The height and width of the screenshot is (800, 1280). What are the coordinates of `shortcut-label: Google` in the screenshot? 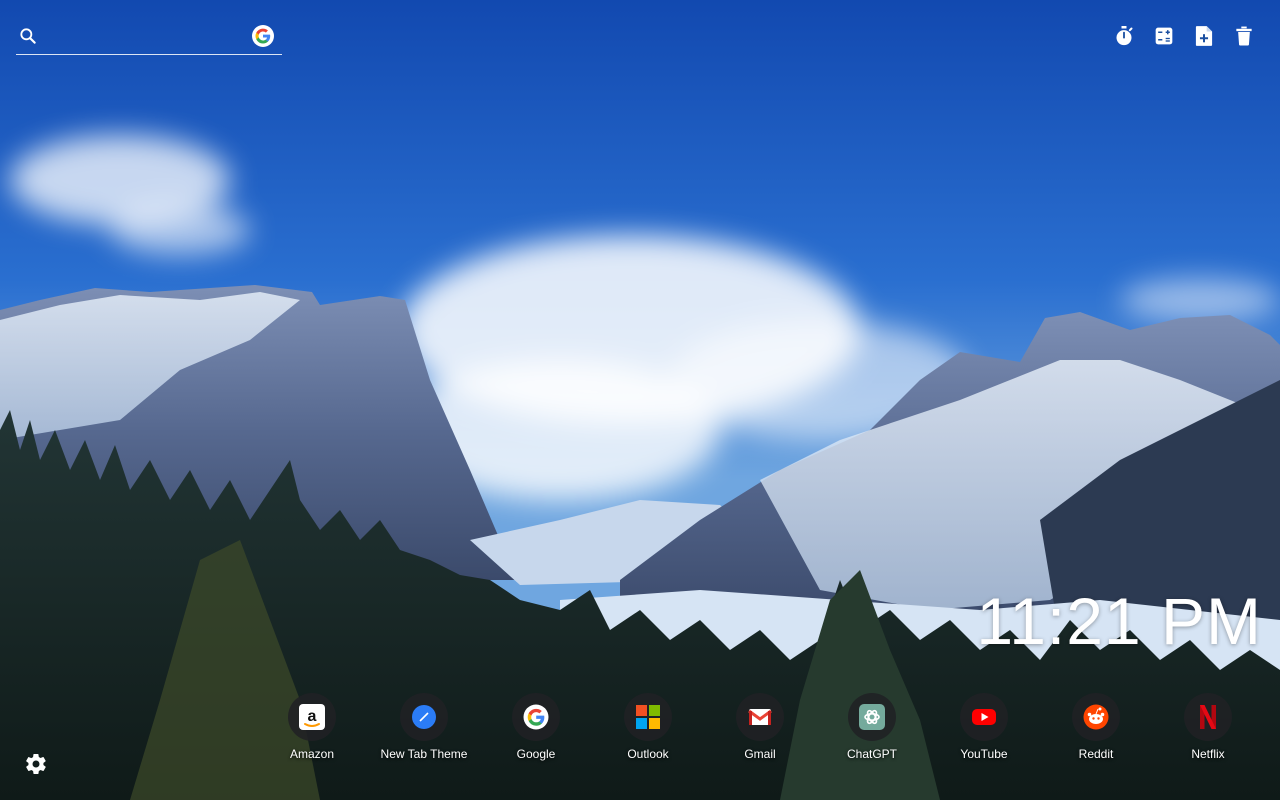 It's located at (536, 754).